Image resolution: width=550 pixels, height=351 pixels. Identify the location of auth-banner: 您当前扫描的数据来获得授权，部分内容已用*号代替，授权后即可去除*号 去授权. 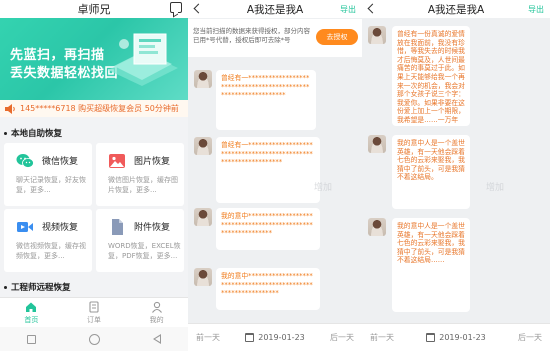
(275, 38).